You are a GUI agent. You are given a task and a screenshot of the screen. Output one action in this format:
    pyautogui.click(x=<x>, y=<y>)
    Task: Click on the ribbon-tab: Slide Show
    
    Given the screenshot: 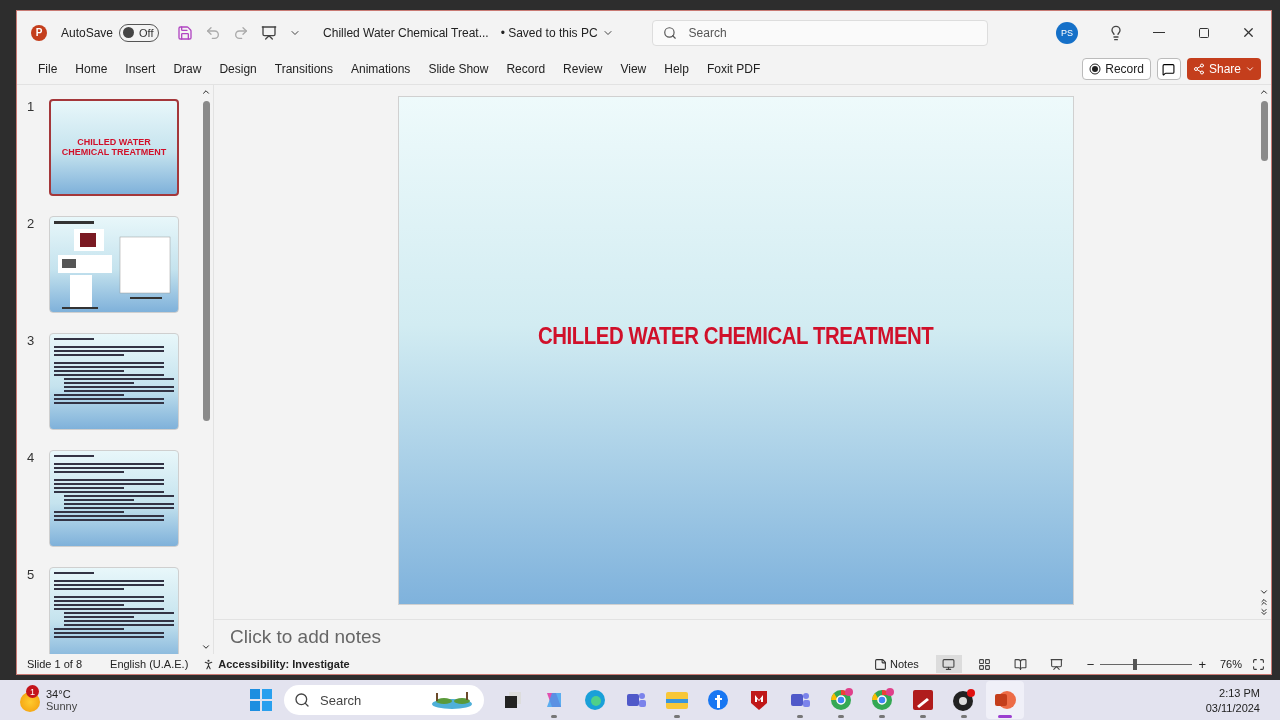 What is the action you would take?
    pyautogui.click(x=458, y=69)
    